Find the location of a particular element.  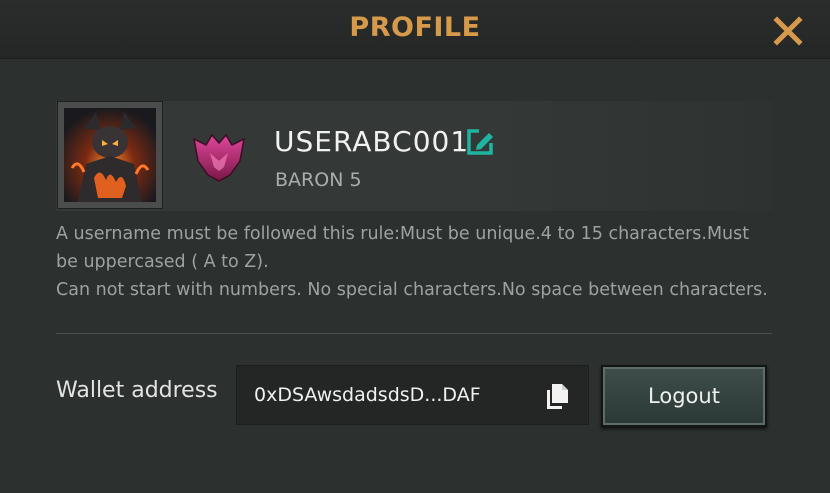

header-bar: PROFILE is located at coordinates (415, 29).